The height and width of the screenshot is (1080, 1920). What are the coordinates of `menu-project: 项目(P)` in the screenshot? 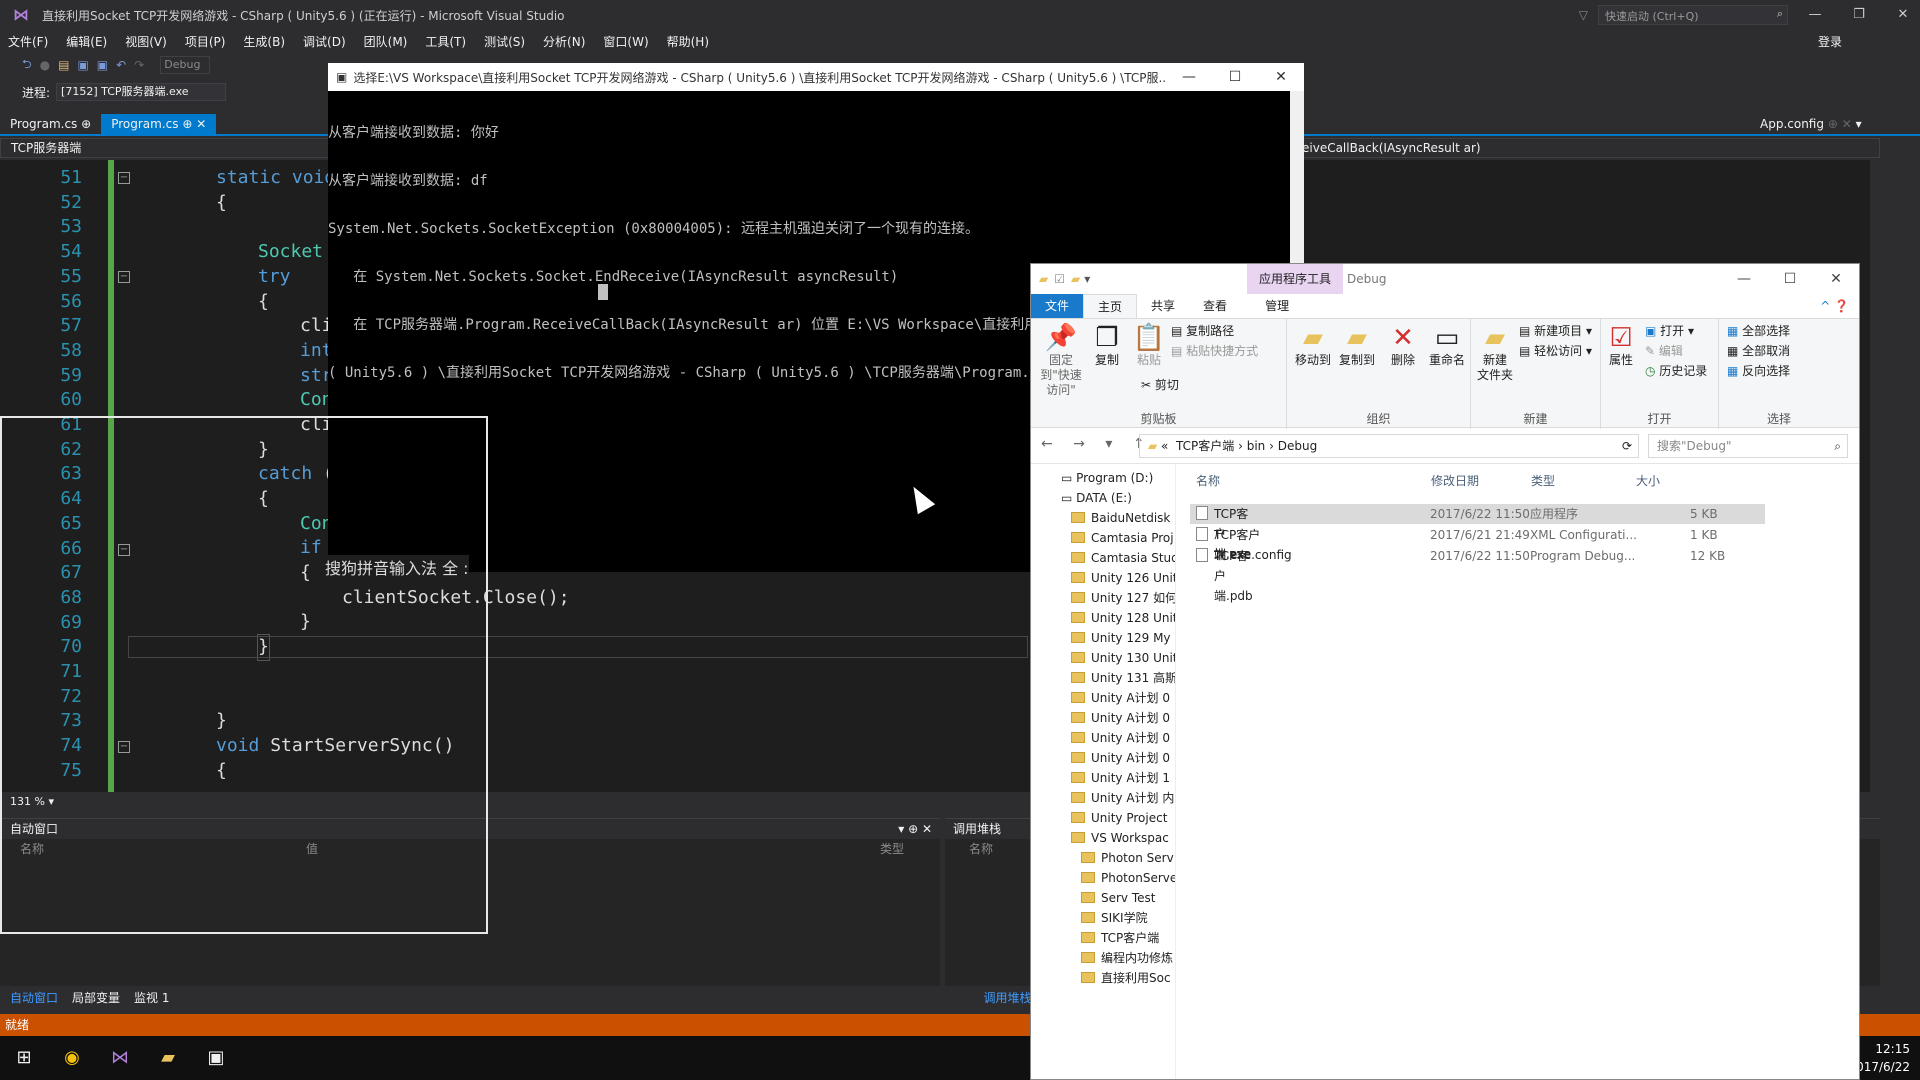 It's located at (205, 41).